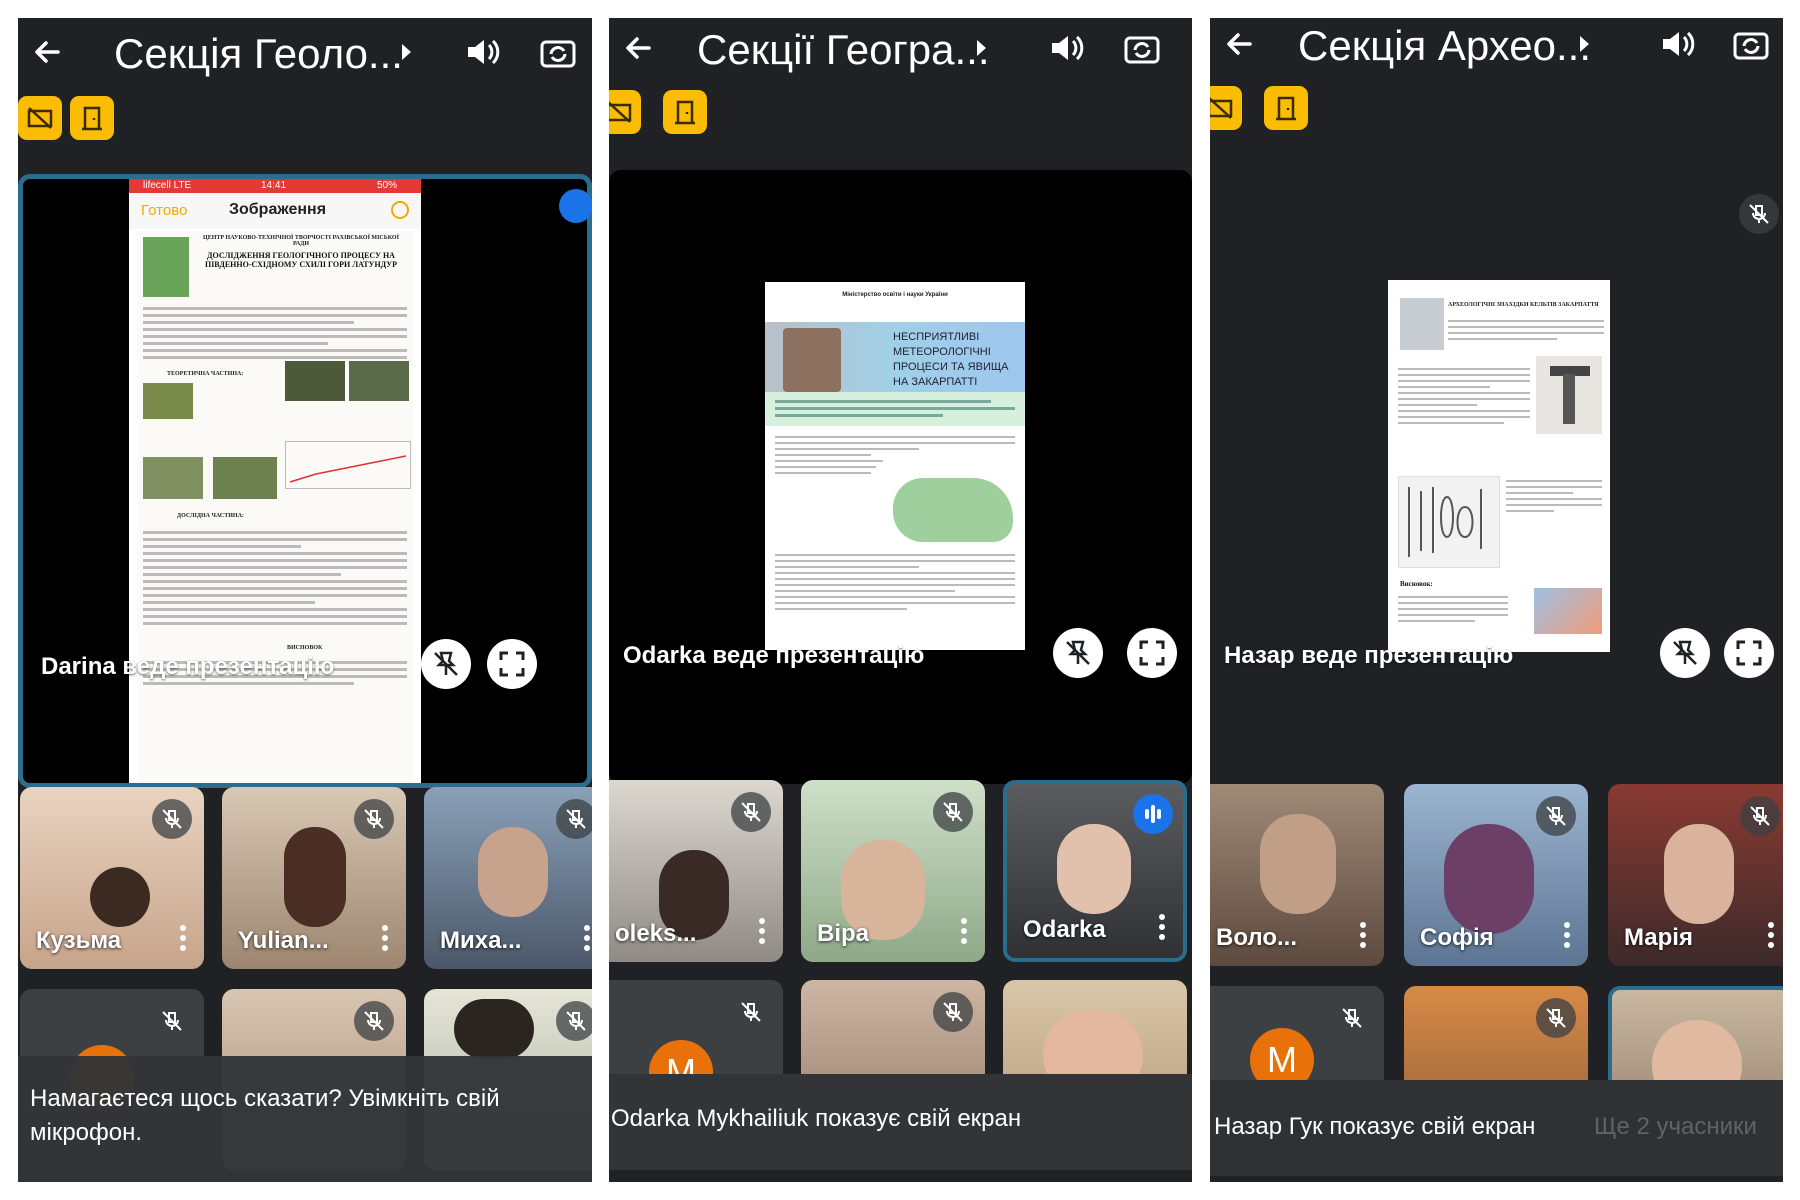 This screenshot has height=1200, width=1800. I want to click on artifacts-drawing, so click(1449, 522).